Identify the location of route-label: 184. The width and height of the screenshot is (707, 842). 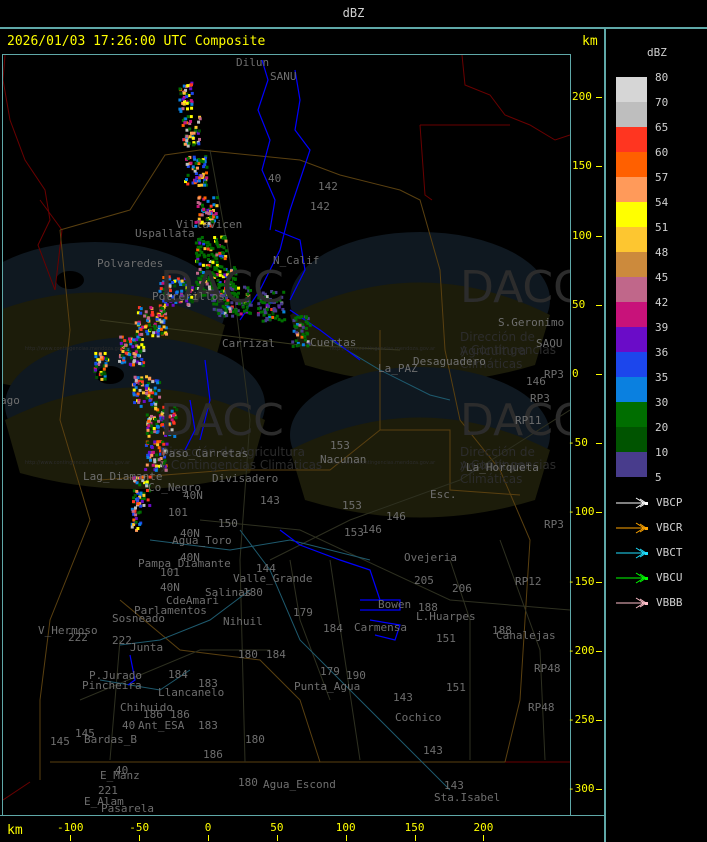
(276, 654).